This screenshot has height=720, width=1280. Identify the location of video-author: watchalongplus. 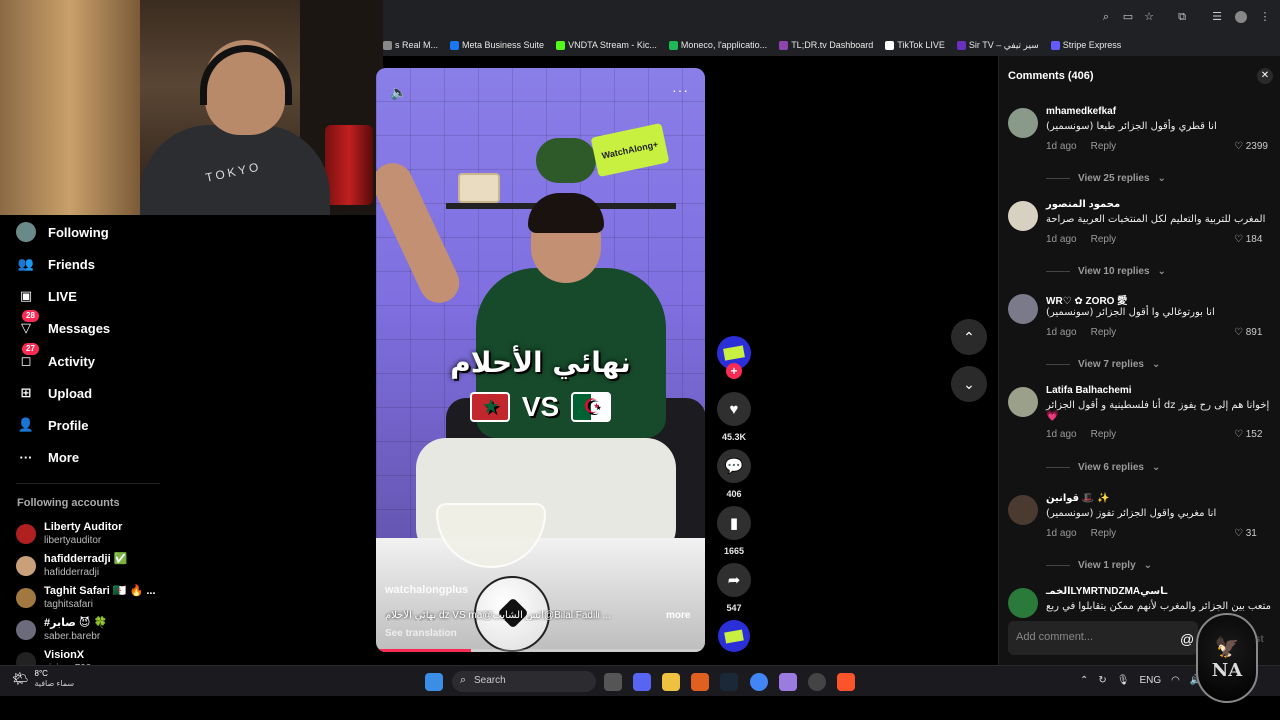
(426, 590).